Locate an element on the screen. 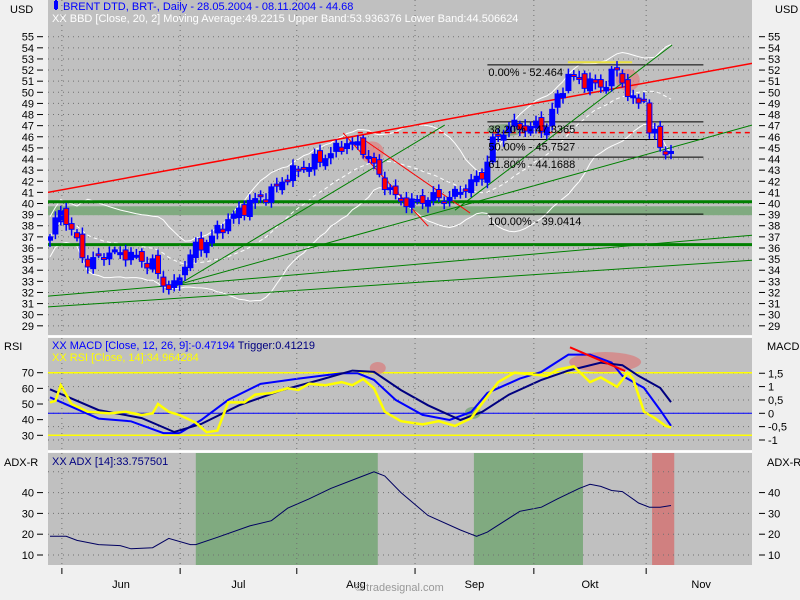 The image size is (800, 600). legend-marker: XX is located at coordinates (59, 462).